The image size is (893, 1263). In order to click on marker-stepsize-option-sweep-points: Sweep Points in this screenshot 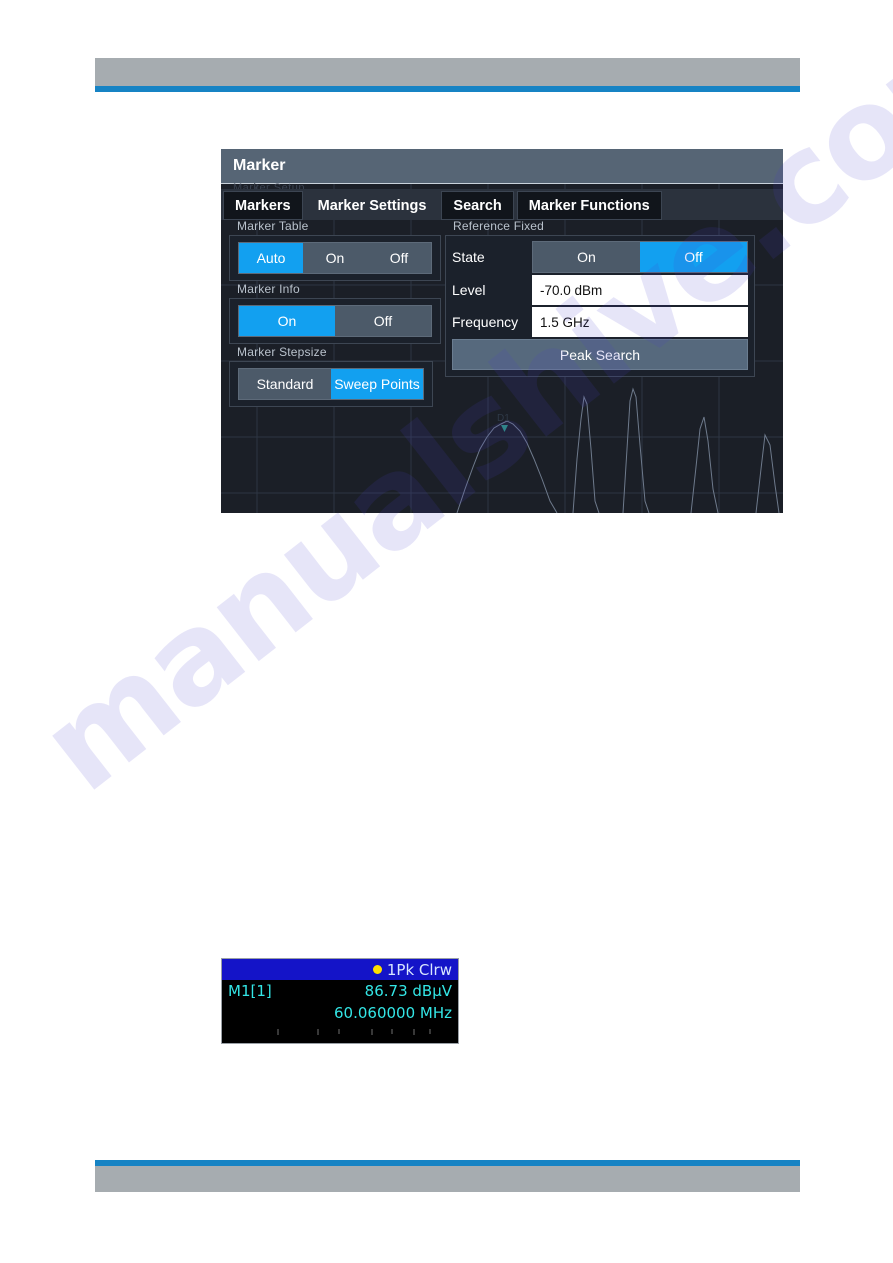, I will do `click(377, 384)`.